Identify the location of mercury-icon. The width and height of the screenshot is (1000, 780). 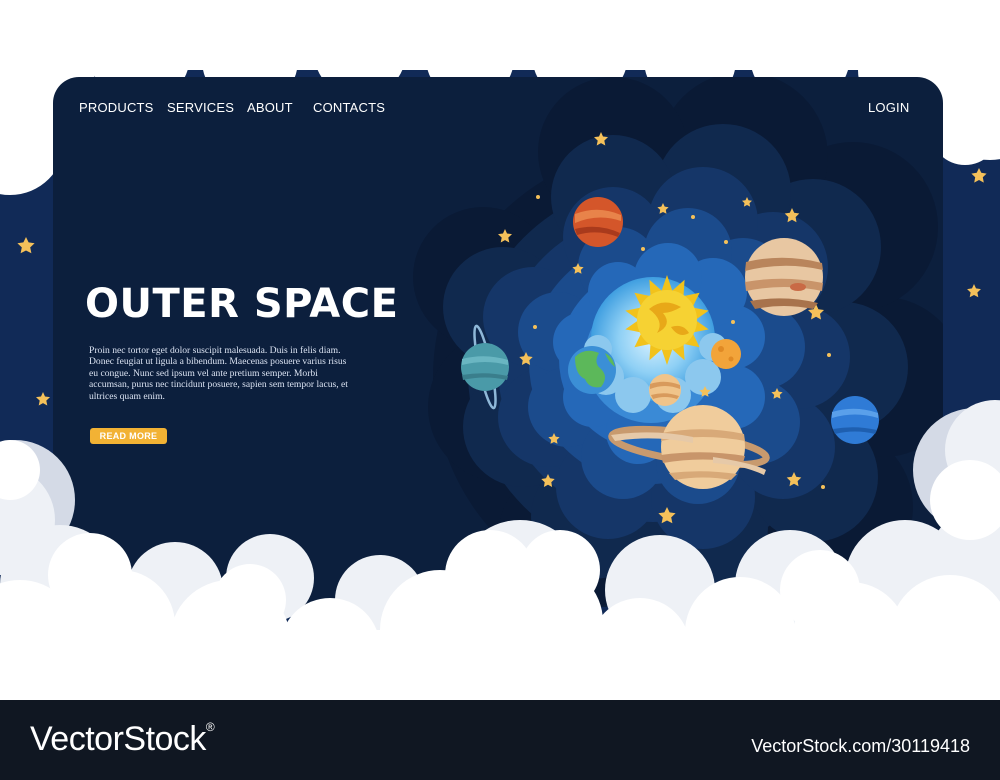
(665, 390).